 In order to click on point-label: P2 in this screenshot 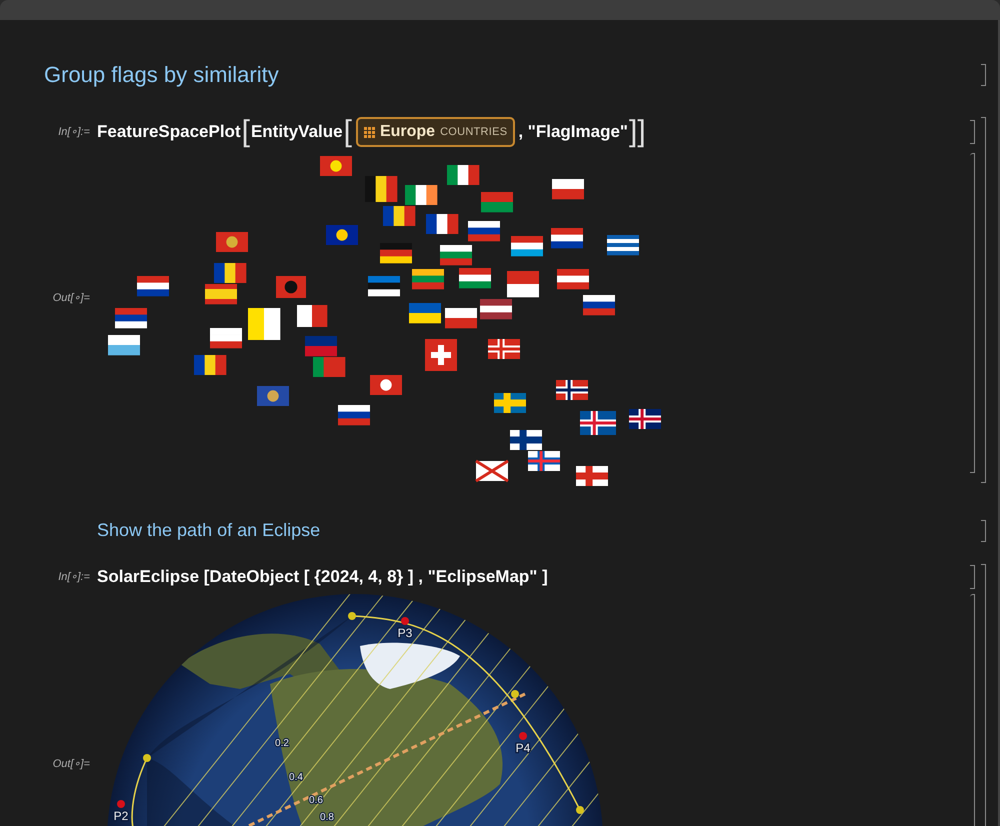, I will do `click(121, 815)`.